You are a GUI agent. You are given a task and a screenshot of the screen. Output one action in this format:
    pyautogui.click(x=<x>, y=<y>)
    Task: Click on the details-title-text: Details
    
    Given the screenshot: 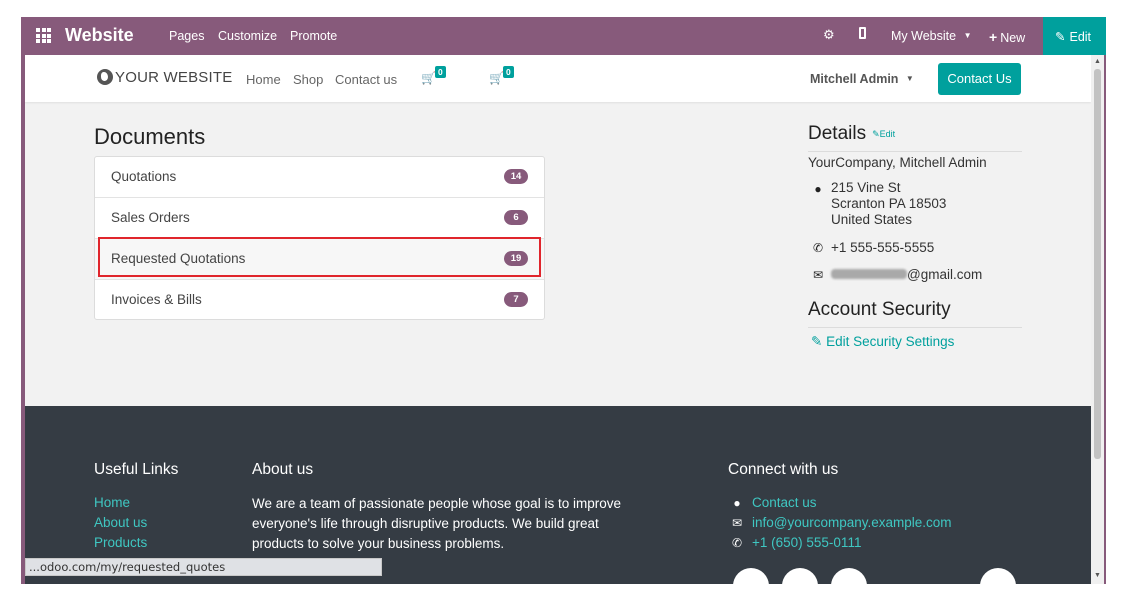 What is the action you would take?
    pyautogui.click(x=837, y=133)
    